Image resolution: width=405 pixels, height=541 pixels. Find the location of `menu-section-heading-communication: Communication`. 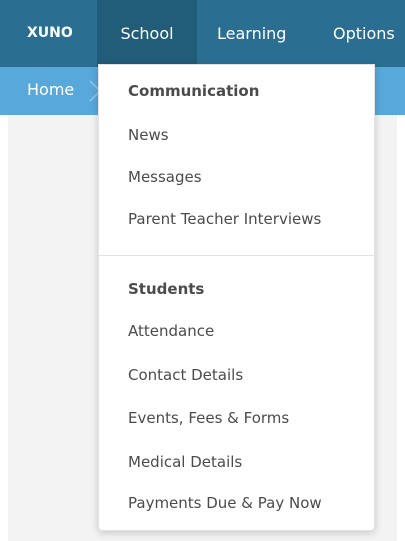

menu-section-heading-communication: Communication is located at coordinates (194, 91).